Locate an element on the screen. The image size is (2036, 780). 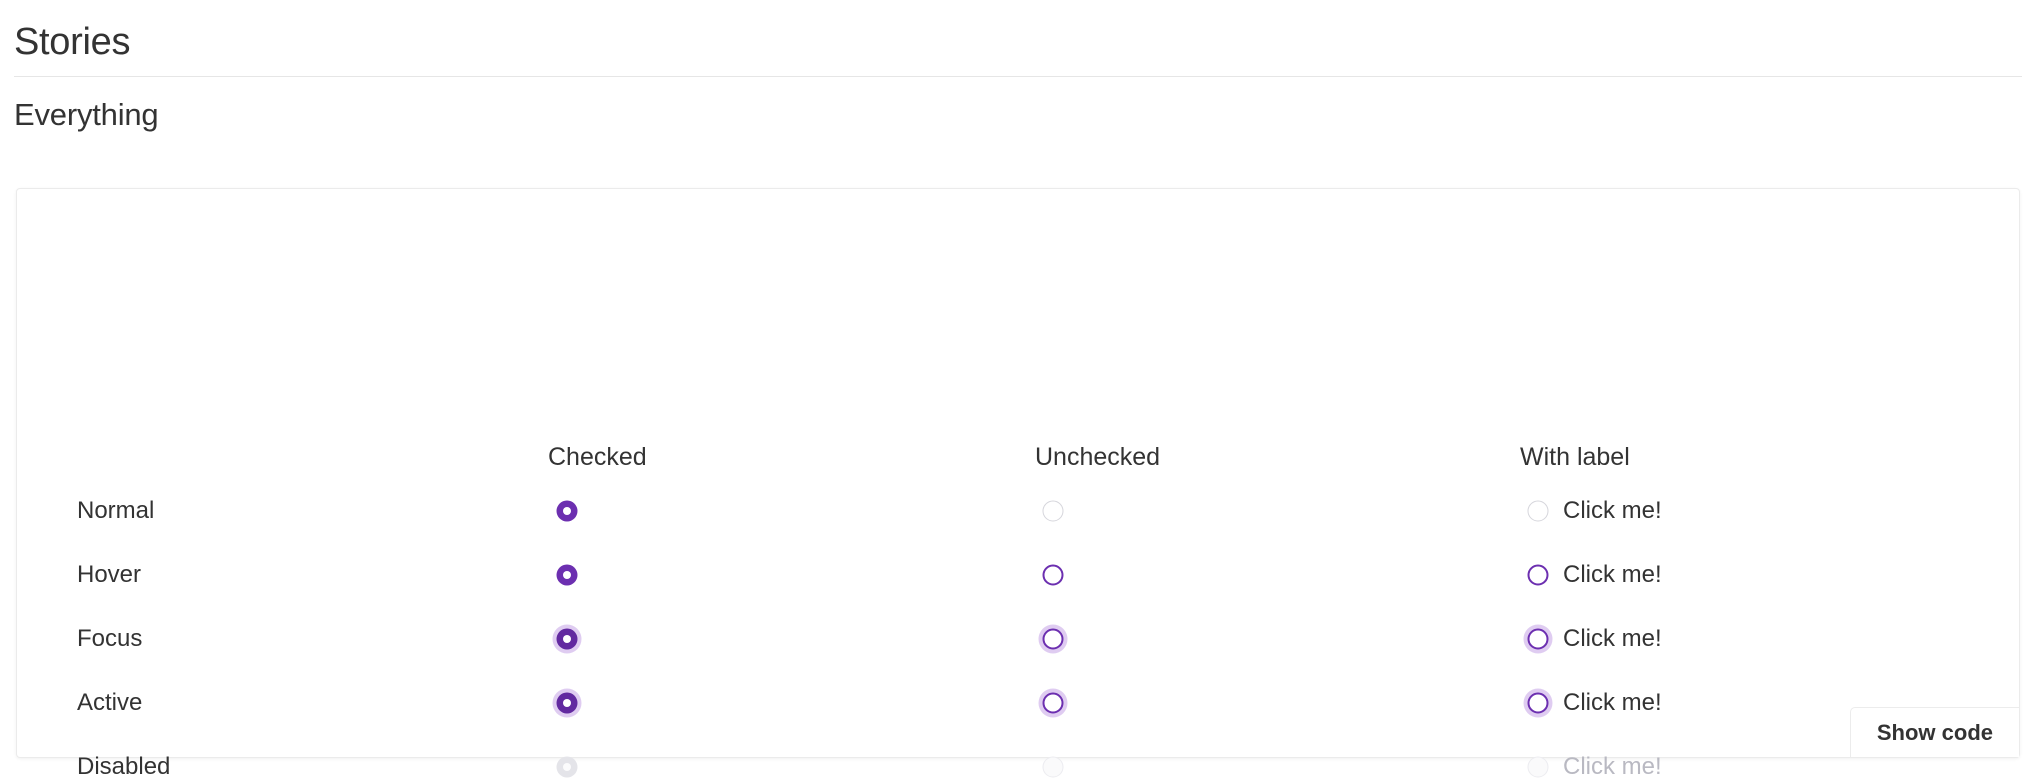
cell-active-with-label: Click me! is located at coordinates (1592, 703).